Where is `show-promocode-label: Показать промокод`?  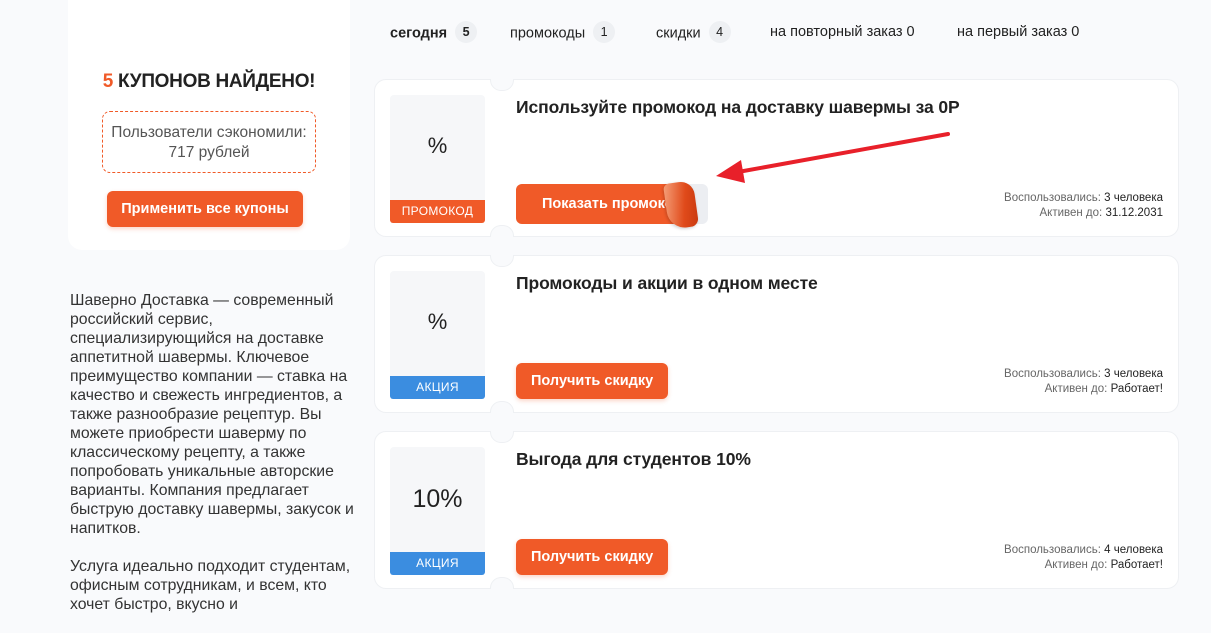 show-promocode-label: Показать промокод is located at coordinates (600, 204).